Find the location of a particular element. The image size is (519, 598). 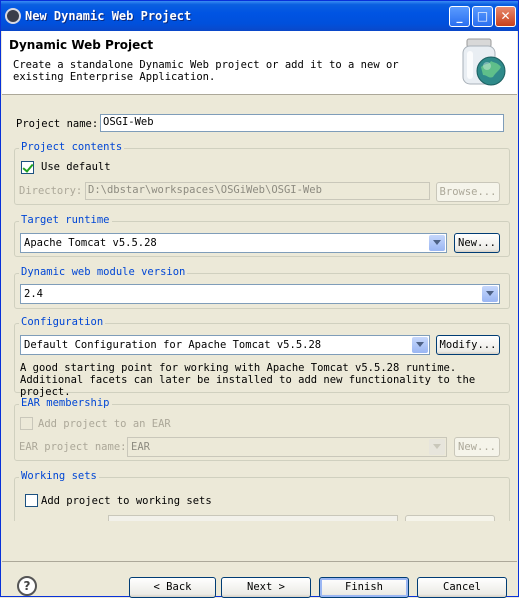

select-working-sets-button-partial is located at coordinates (450, 518).